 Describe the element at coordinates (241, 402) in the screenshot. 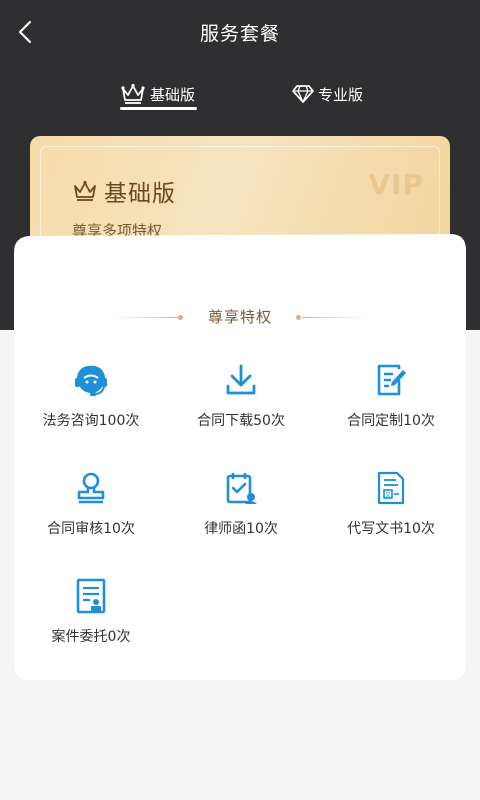

I see `feature-contract-download: 合同下载50次` at that location.